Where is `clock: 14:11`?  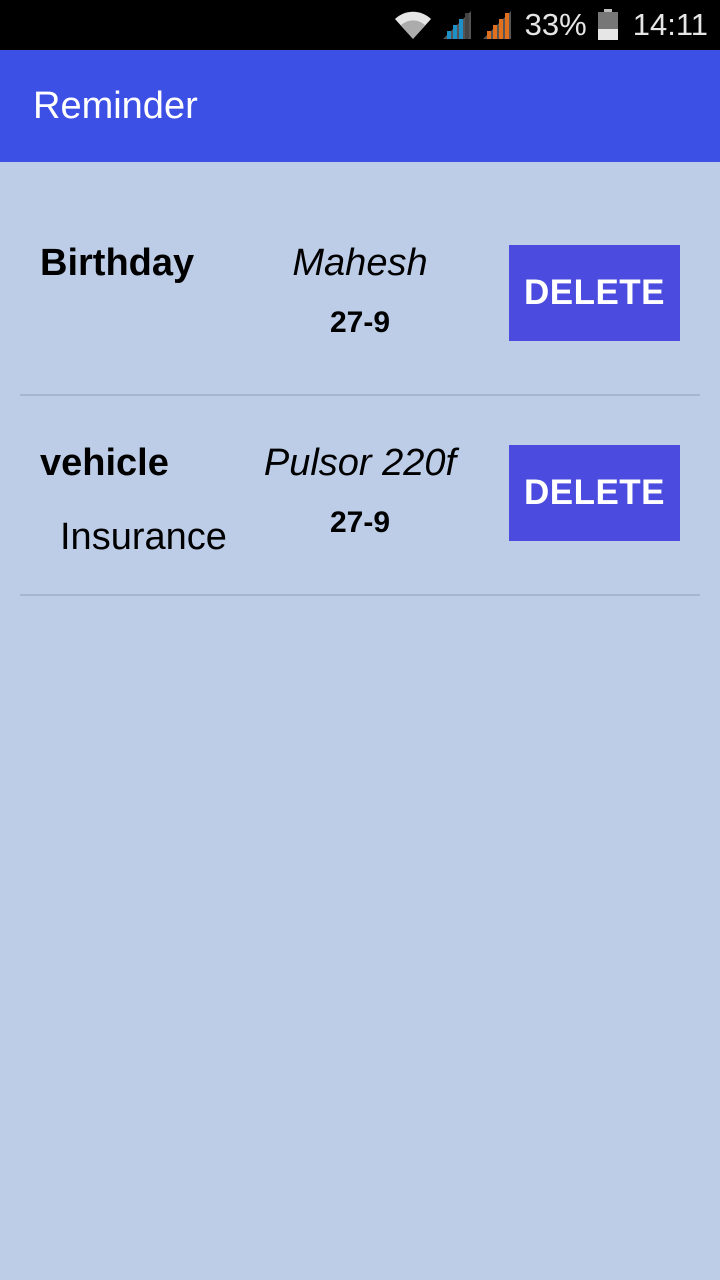
clock: 14:11 is located at coordinates (670, 24).